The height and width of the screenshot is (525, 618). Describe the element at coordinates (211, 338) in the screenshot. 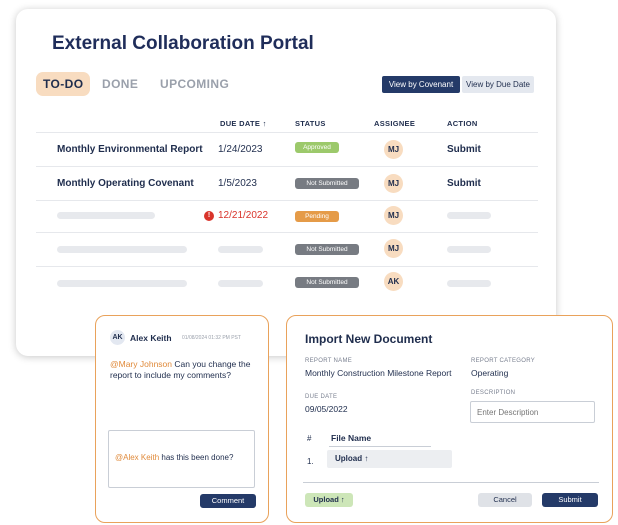

I see `comment-timestamp: 01/08/2024 01:32 PM PST` at that location.